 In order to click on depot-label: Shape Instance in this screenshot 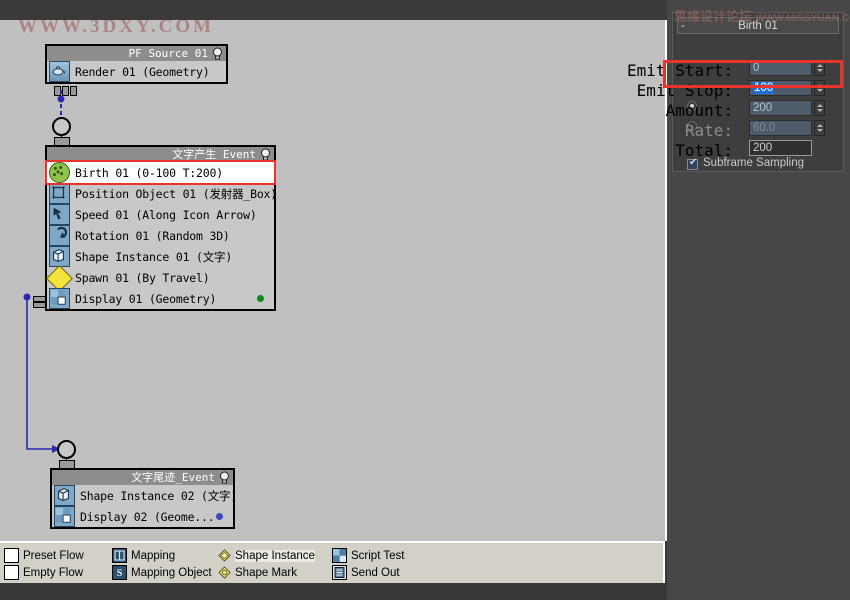, I will do `click(275, 555)`.